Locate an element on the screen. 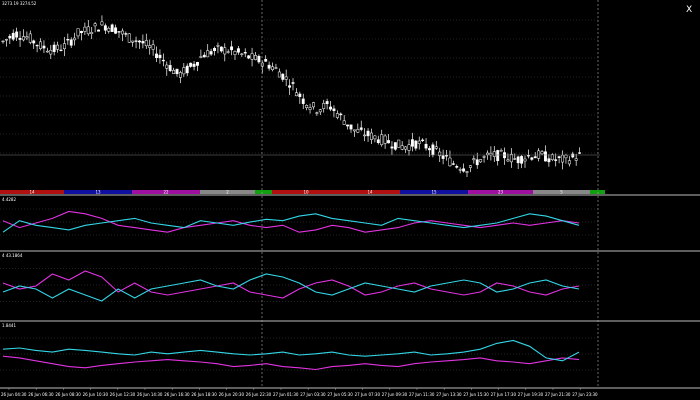 This screenshot has height=400, width=700. time-label: 27 Jun 23:30 is located at coordinates (585, 394).